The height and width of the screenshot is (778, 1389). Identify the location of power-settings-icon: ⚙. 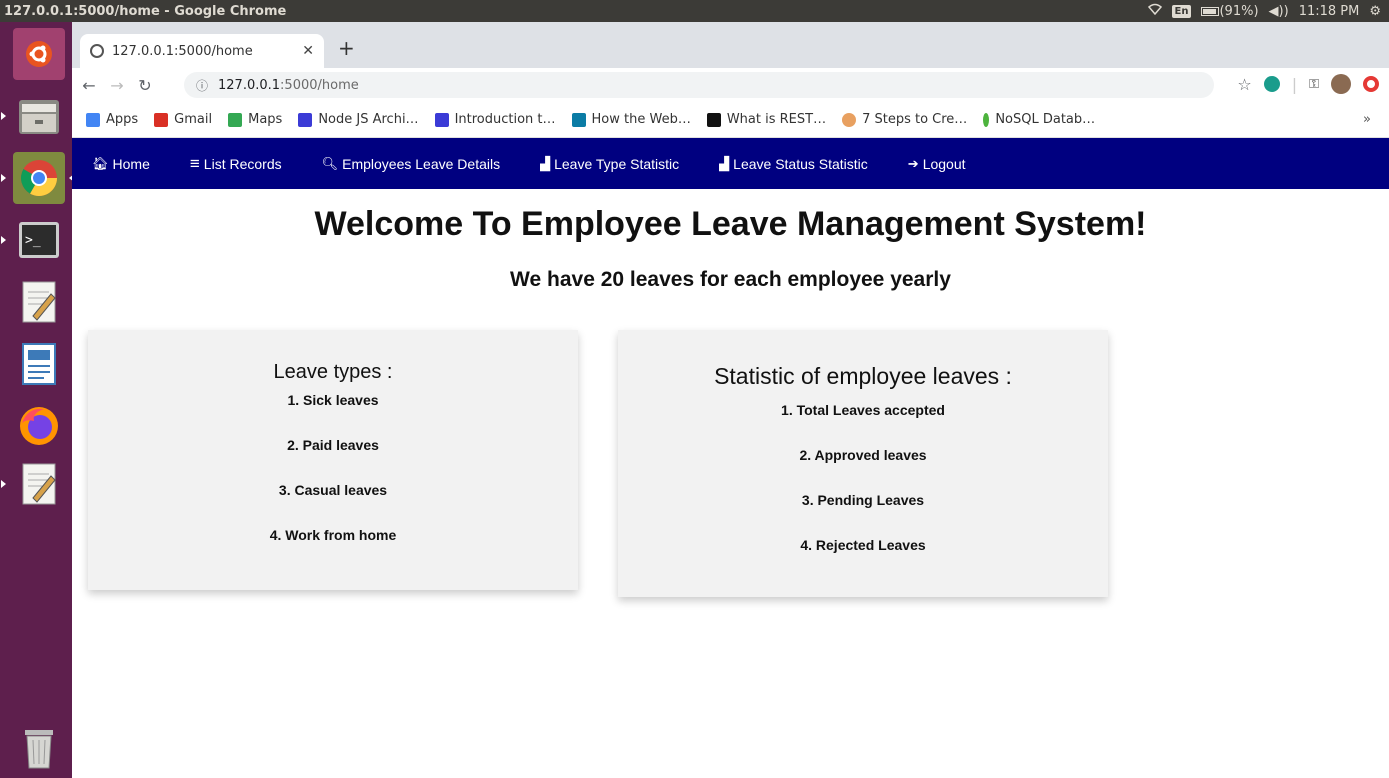
(1375, 11).